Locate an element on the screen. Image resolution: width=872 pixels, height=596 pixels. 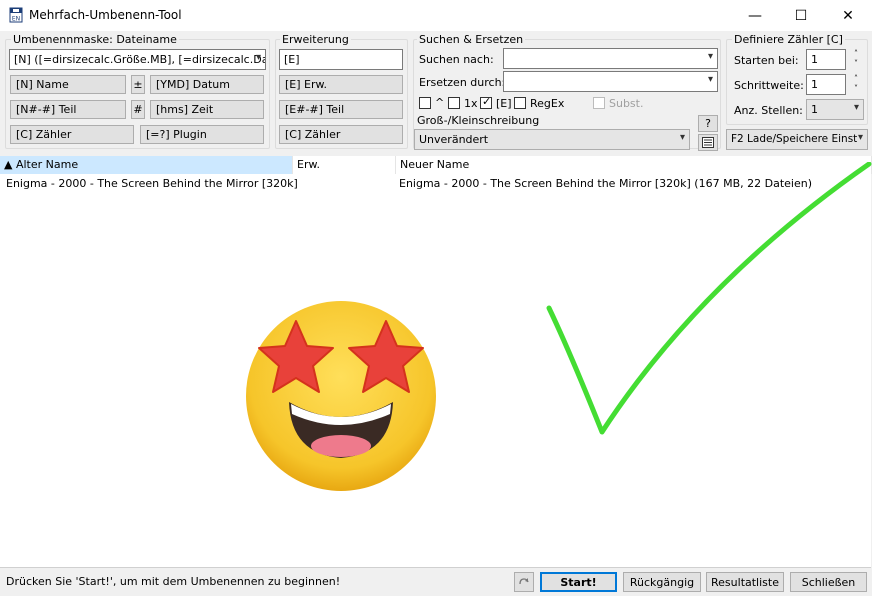
subst-checkbox is located at coordinates (599, 103).